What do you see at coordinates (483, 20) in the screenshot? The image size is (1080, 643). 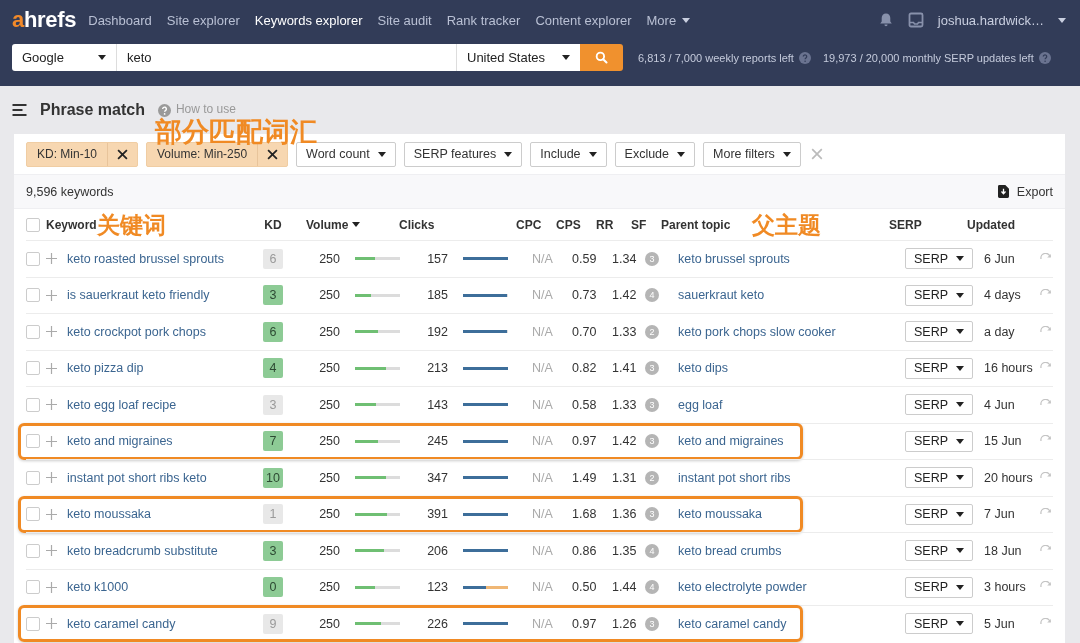 I see `nav-link: Rank tracker` at bounding box center [483, 20].